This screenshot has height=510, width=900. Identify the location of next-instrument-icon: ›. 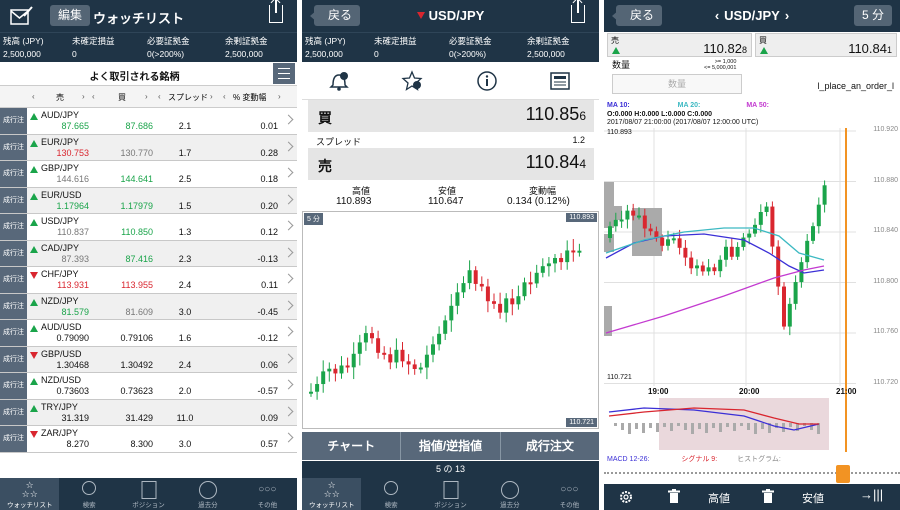
(787, 15).